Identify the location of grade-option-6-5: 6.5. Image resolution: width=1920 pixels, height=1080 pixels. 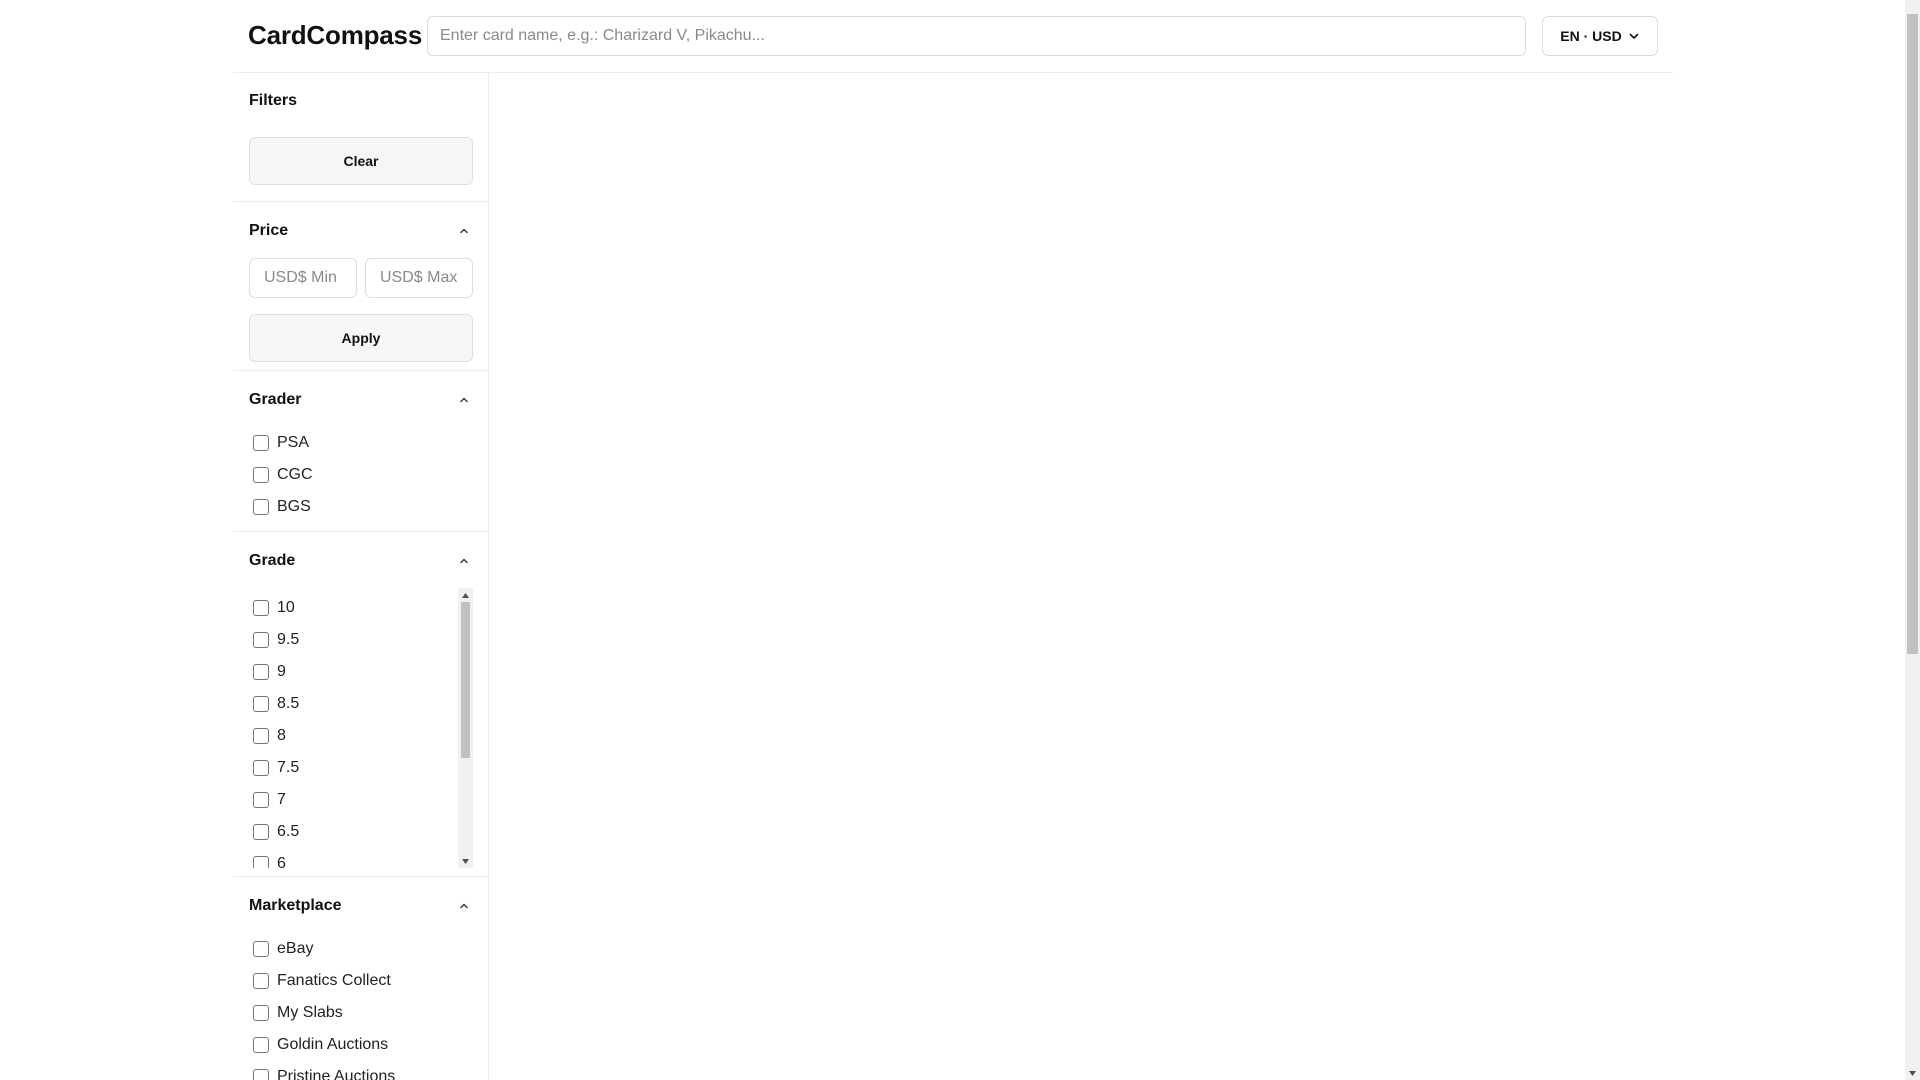
(353, 832).